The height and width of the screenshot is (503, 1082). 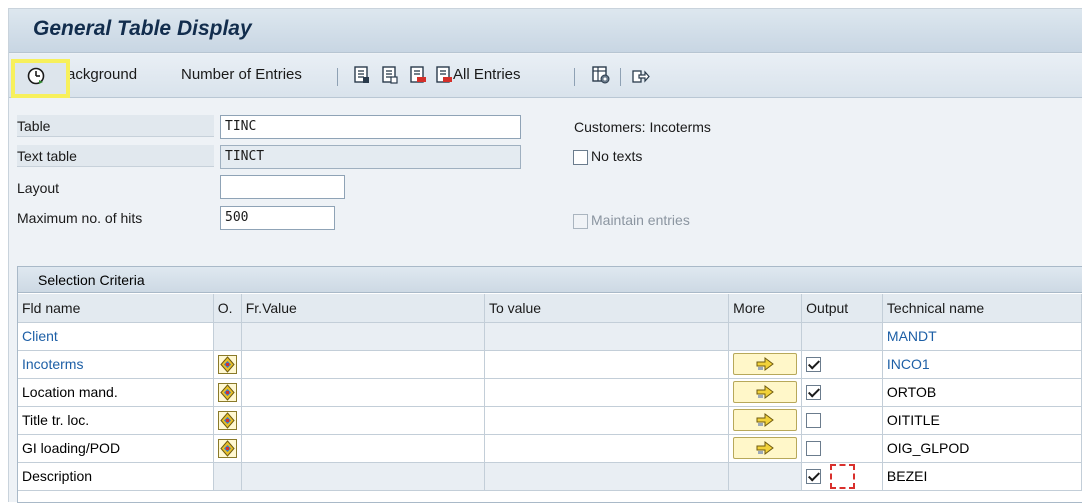 I want to click on layout-input, so click(x=282, y=187).